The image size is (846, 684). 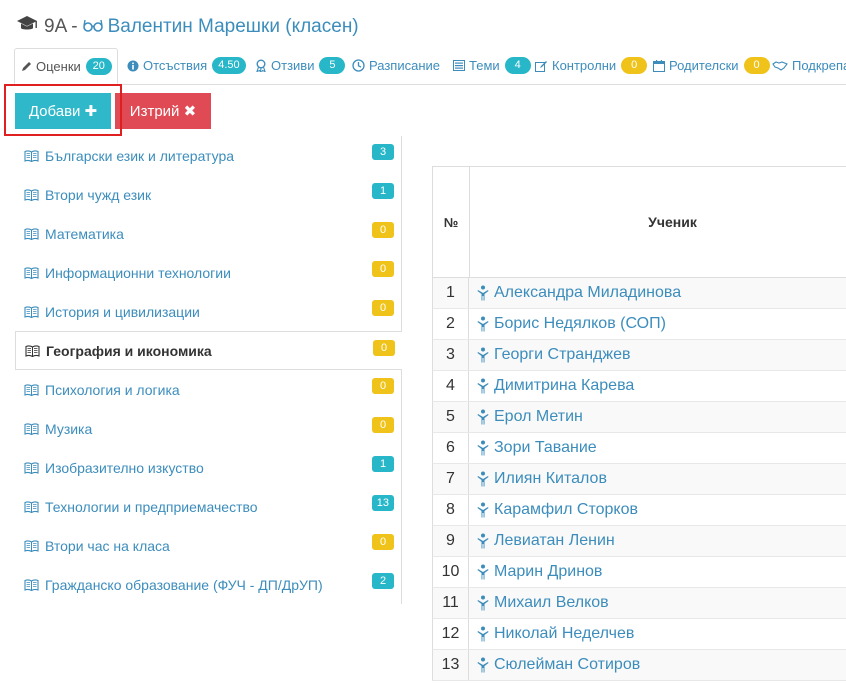 What do you see at coordinates (98, 194) in the screenshot?
I see `subject-name: Втори чужд език` at bounding box center [98, 194].